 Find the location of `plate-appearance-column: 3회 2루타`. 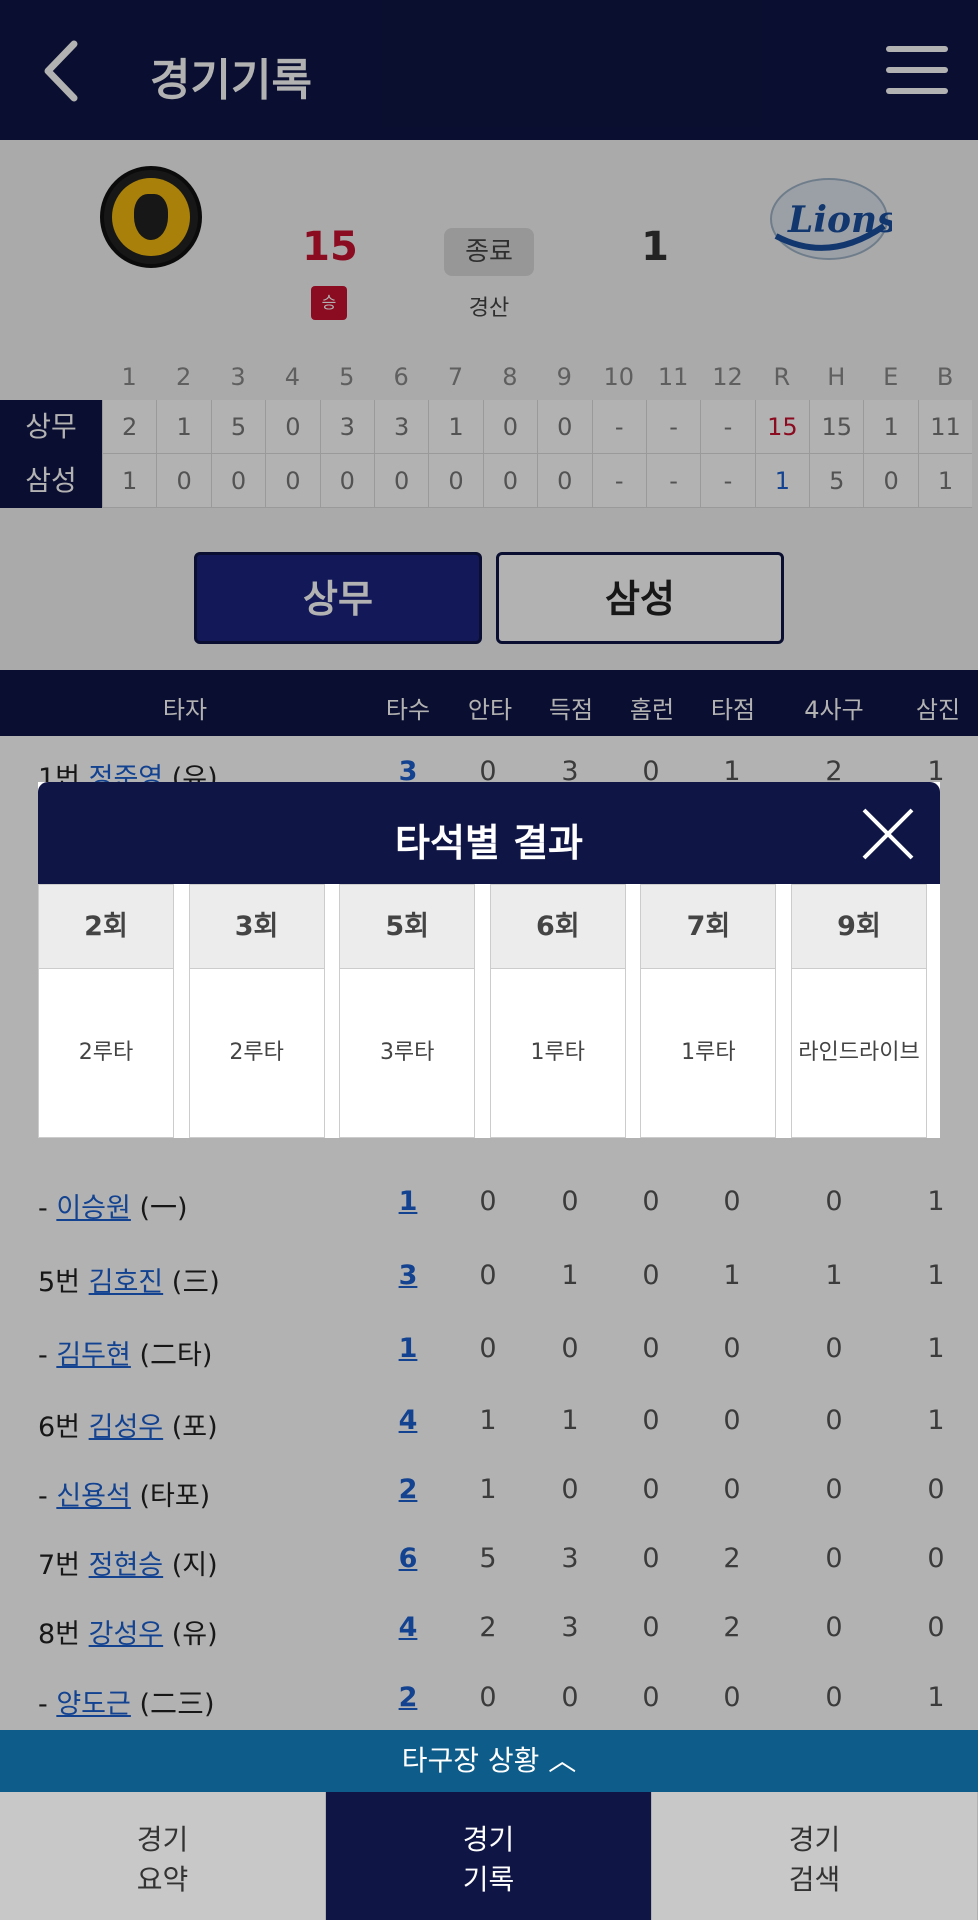

plate-appearance-column: 3회 2루타 is located at coordinates (256, 1011).